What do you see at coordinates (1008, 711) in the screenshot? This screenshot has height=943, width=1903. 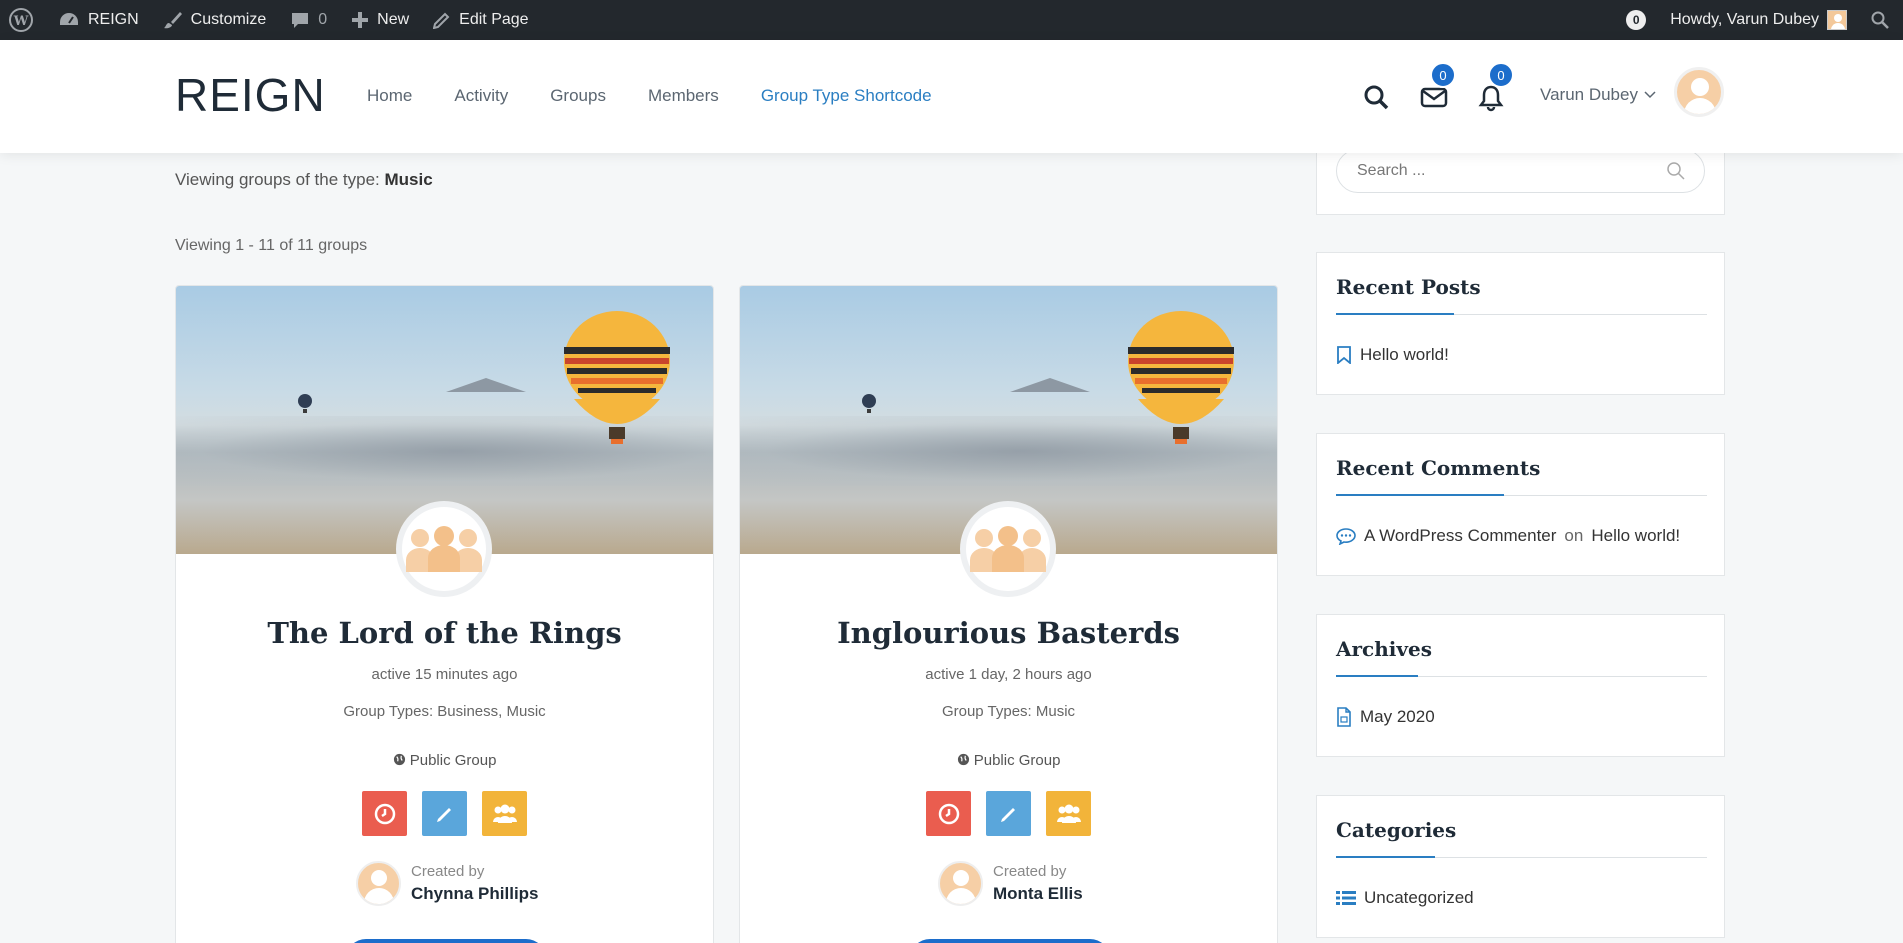 I see `group-types: Group Types: Music` at bounding box center [1008, 711].